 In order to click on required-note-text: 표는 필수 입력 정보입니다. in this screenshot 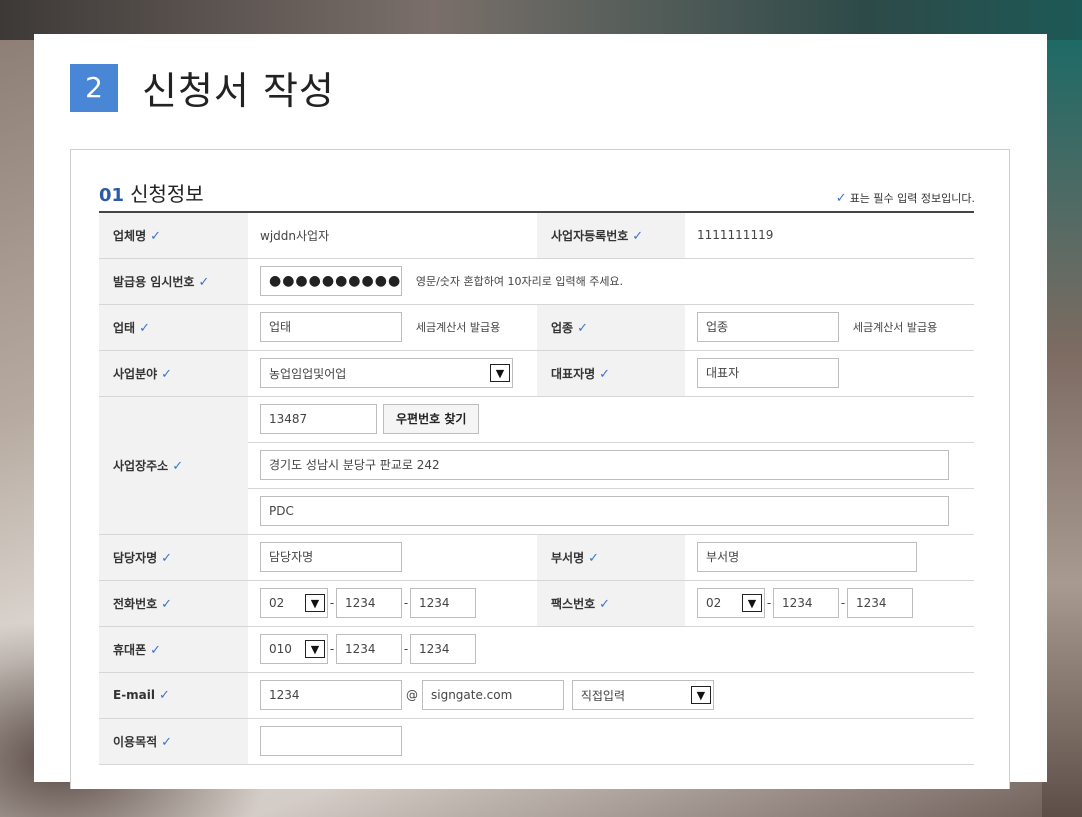, I will do `click(912, 198)`.